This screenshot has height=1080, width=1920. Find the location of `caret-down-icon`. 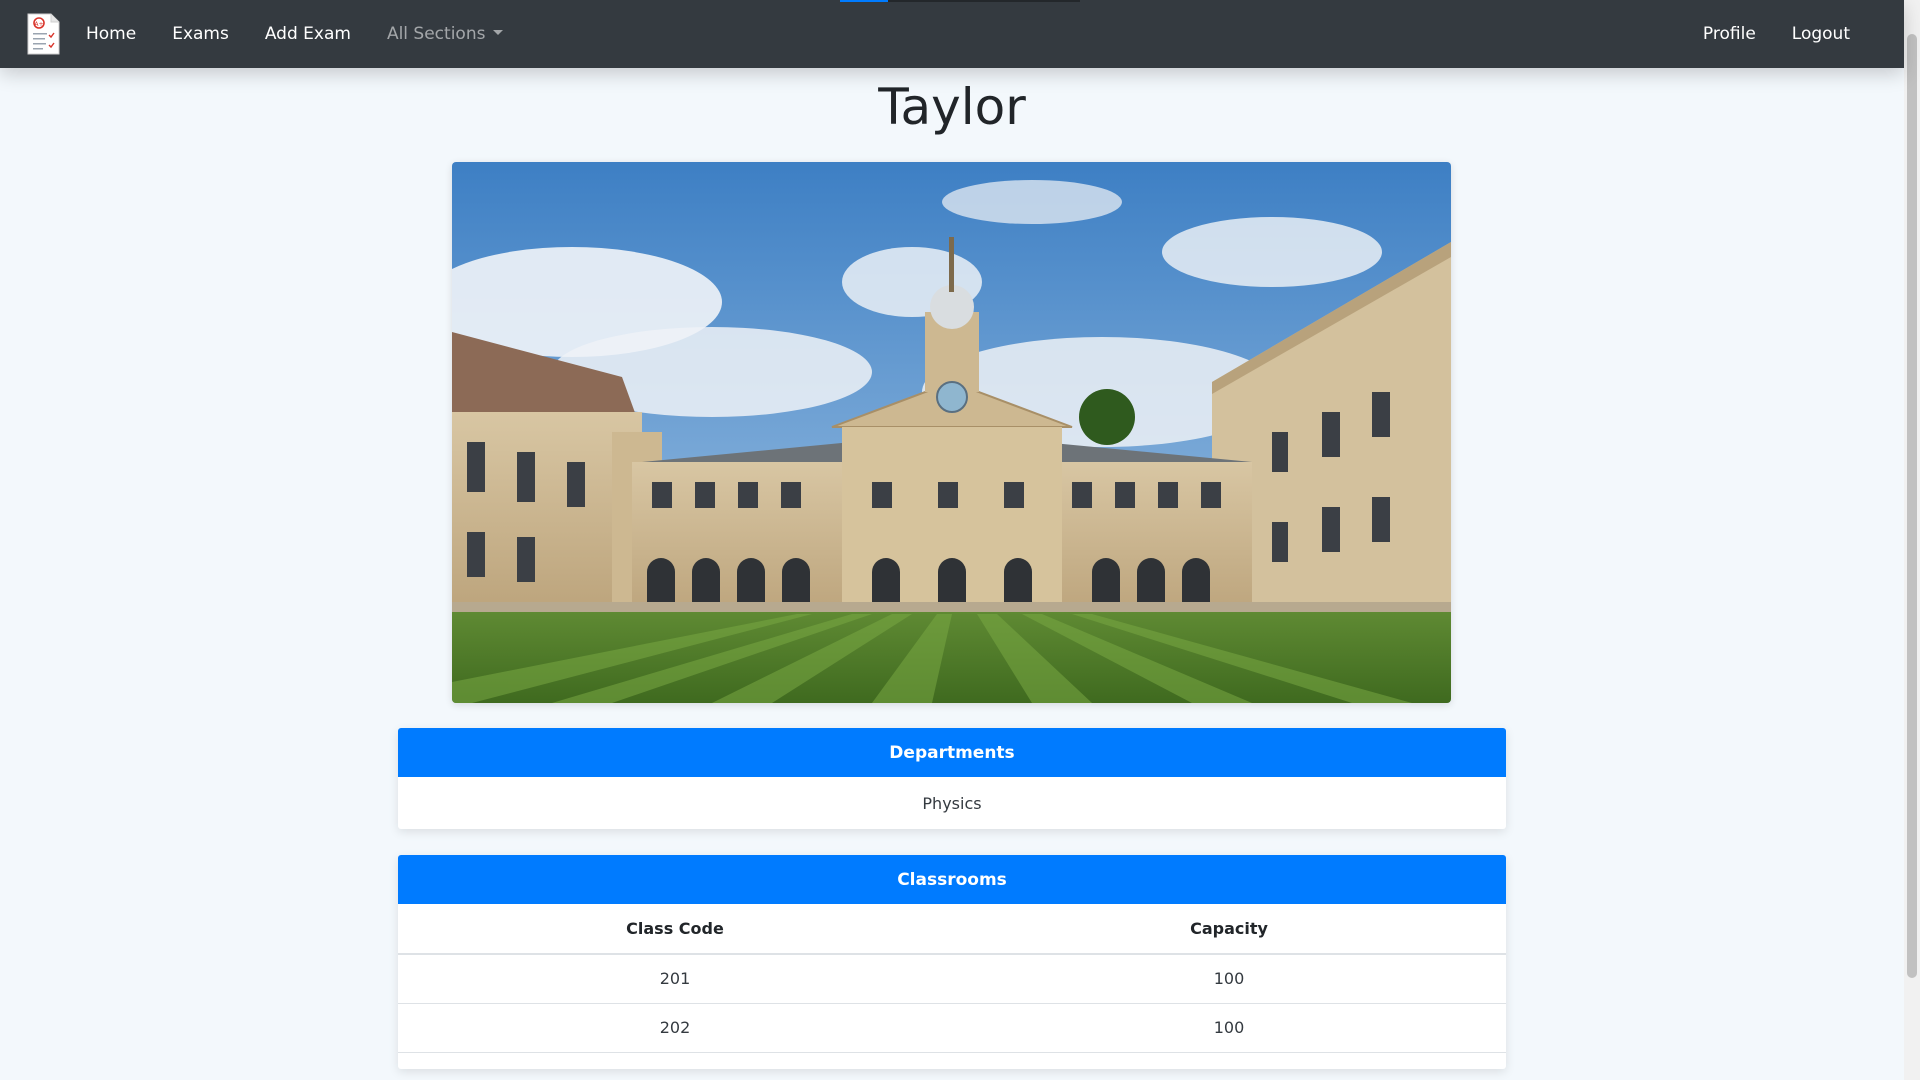

caret-down-icon is located at coordinates (498, 32).